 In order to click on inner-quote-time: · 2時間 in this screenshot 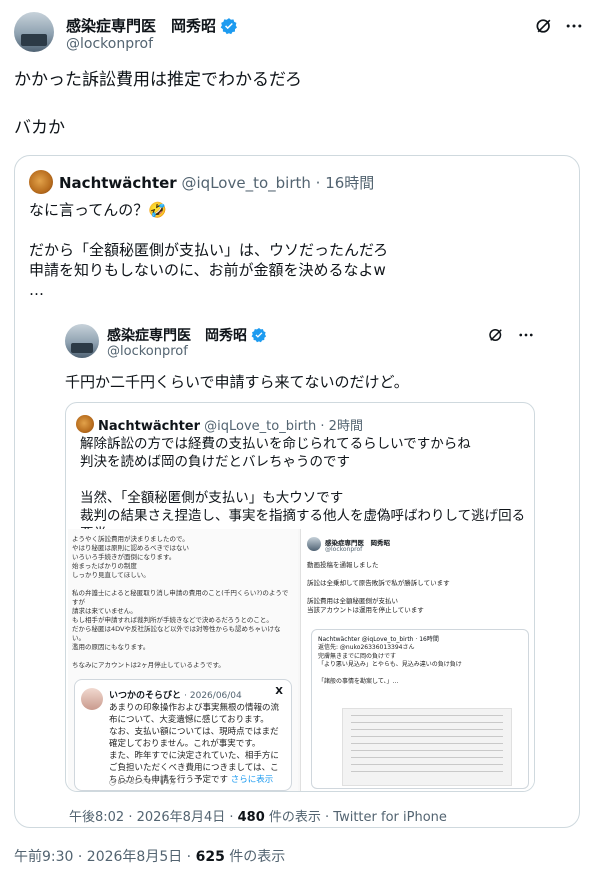, I will do `click(341, 426)`.